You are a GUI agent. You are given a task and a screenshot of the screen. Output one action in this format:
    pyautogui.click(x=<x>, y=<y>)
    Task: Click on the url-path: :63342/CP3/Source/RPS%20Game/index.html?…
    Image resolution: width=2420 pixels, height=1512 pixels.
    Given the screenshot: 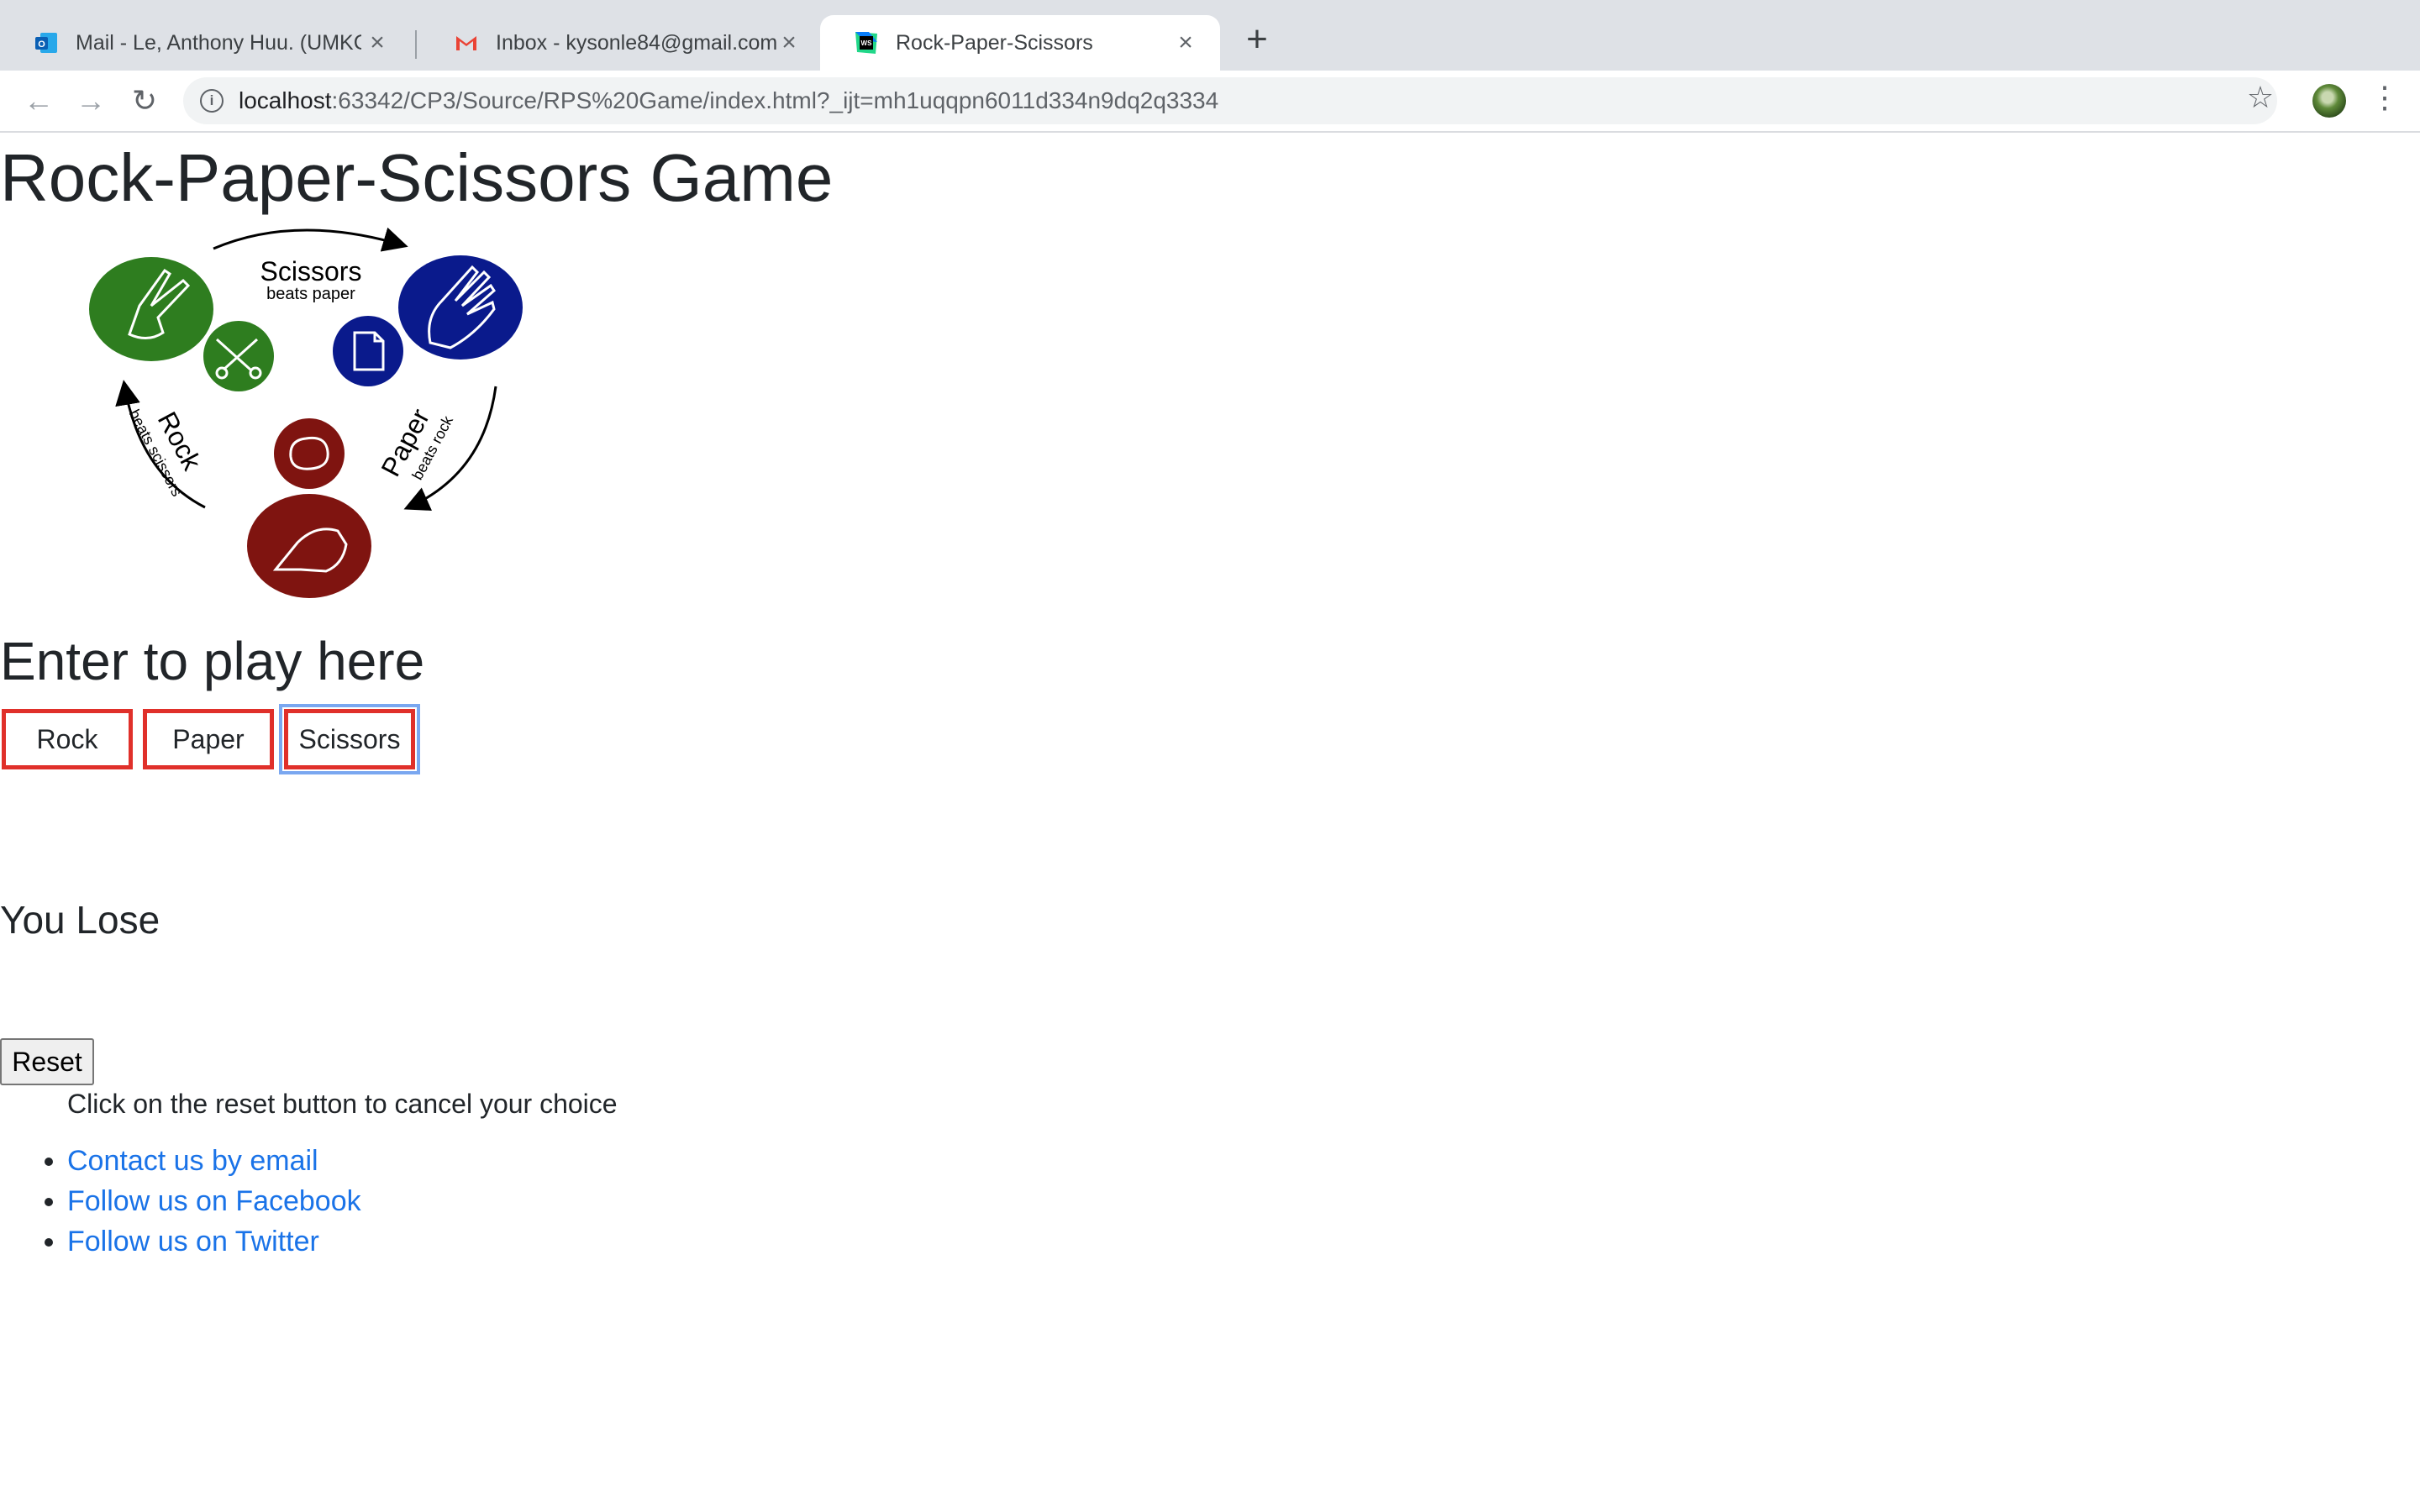 What is the action you would take?
    pyautogui.click(x=775, y=100)
    